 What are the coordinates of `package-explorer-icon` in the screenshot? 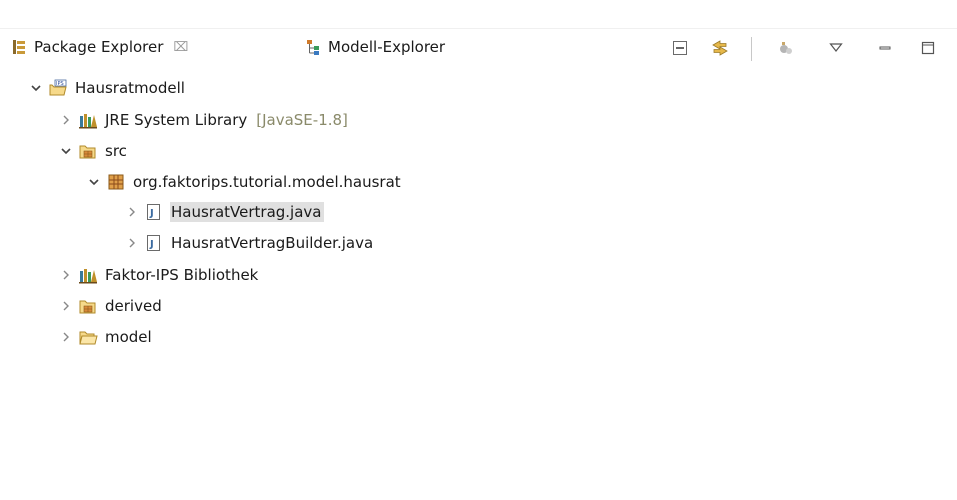 It's located at (19, 47).